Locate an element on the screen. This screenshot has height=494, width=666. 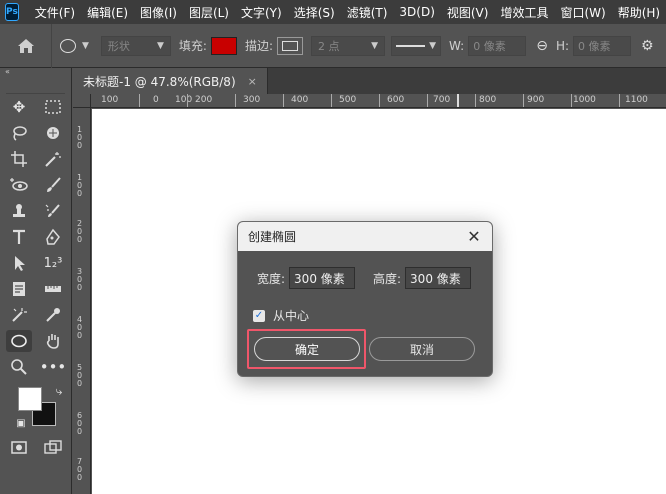
path-selection-tool-icon is located at coordinates (19, 263).